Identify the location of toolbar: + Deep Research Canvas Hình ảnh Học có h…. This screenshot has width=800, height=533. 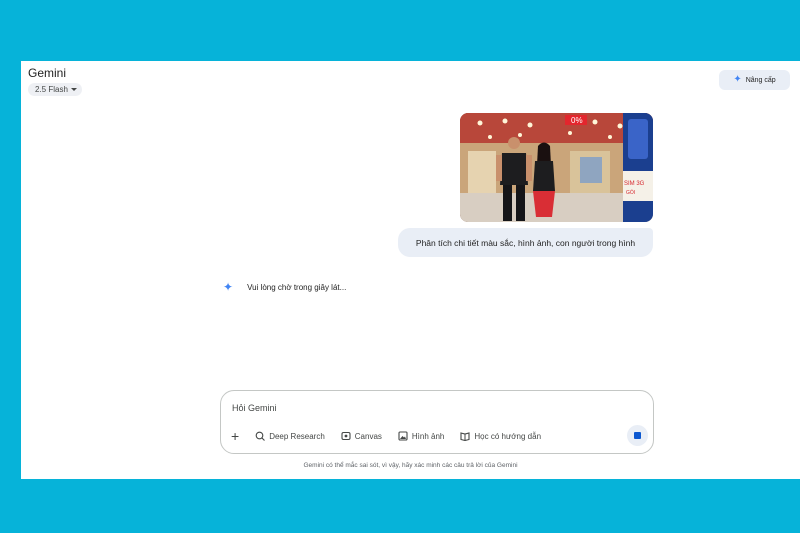
(386, 436).